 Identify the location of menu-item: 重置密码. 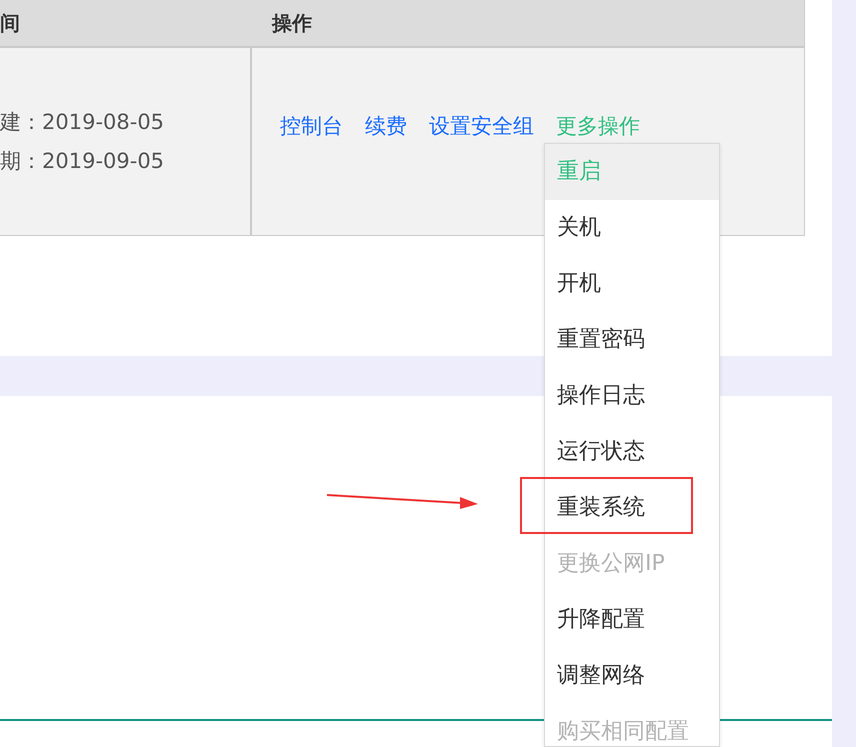
(632, 340).